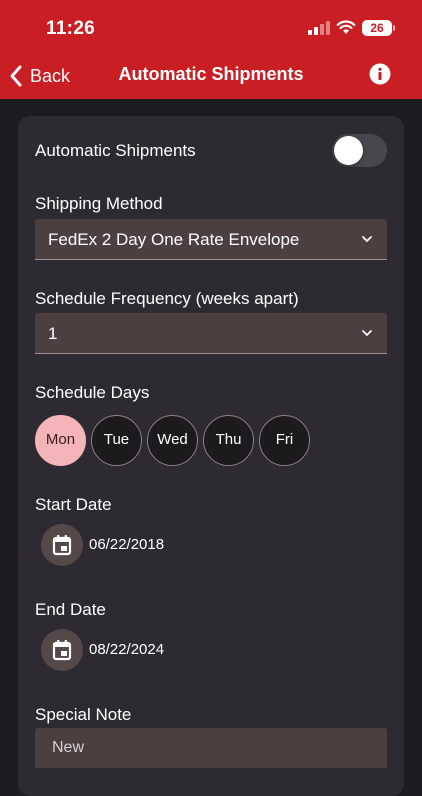 Image resolution: width=422 pixels, height=796 pixels. What do you see at coordinates (346, 27) in the screenshot?
I see `wifi-icon` at bounding box center [346, 27].